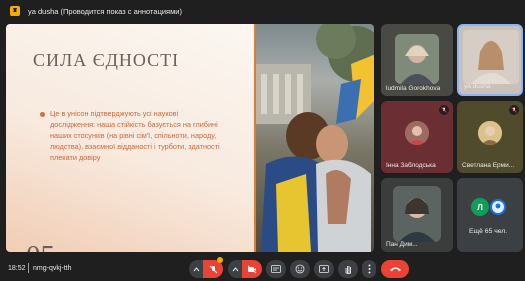 Image resolution: width=525 pixels, height=281 pixels. I want to click on mic-options-button, so click(196, 269).